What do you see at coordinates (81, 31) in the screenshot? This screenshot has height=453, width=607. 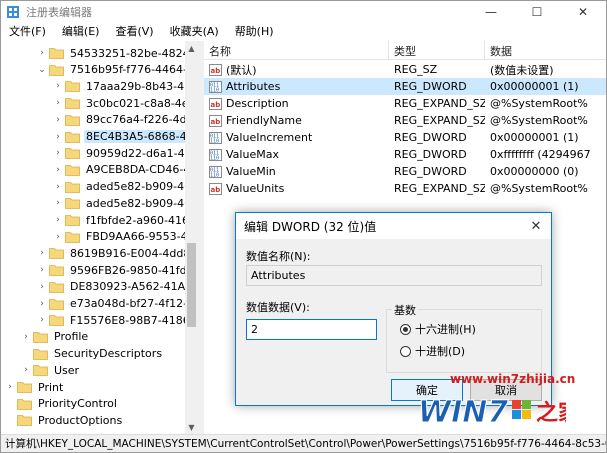 I see `menu-edit: 编辑(E)` at bounding box center [81, 31].